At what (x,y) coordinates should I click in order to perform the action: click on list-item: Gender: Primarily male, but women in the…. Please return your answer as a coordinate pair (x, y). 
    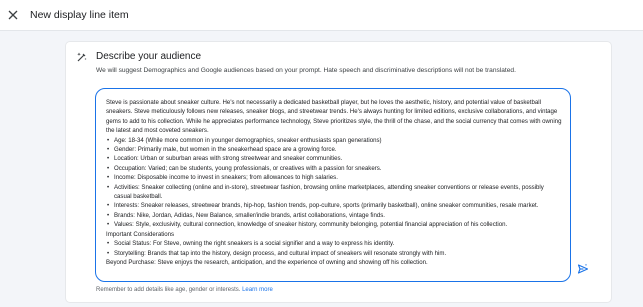
    Looking at the image, I should click on (334, 150).